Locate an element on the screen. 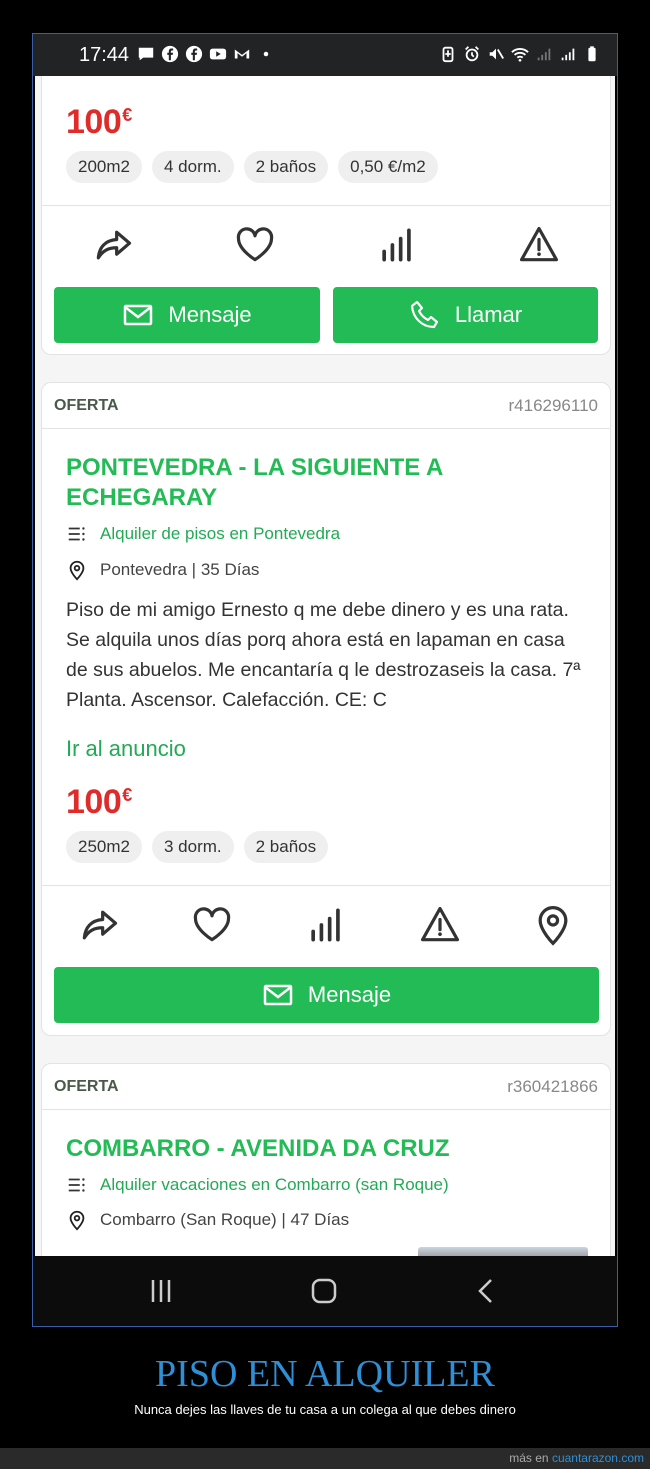 The image size is (650, 1469). home-icon is located at coordinates (324, 1291).